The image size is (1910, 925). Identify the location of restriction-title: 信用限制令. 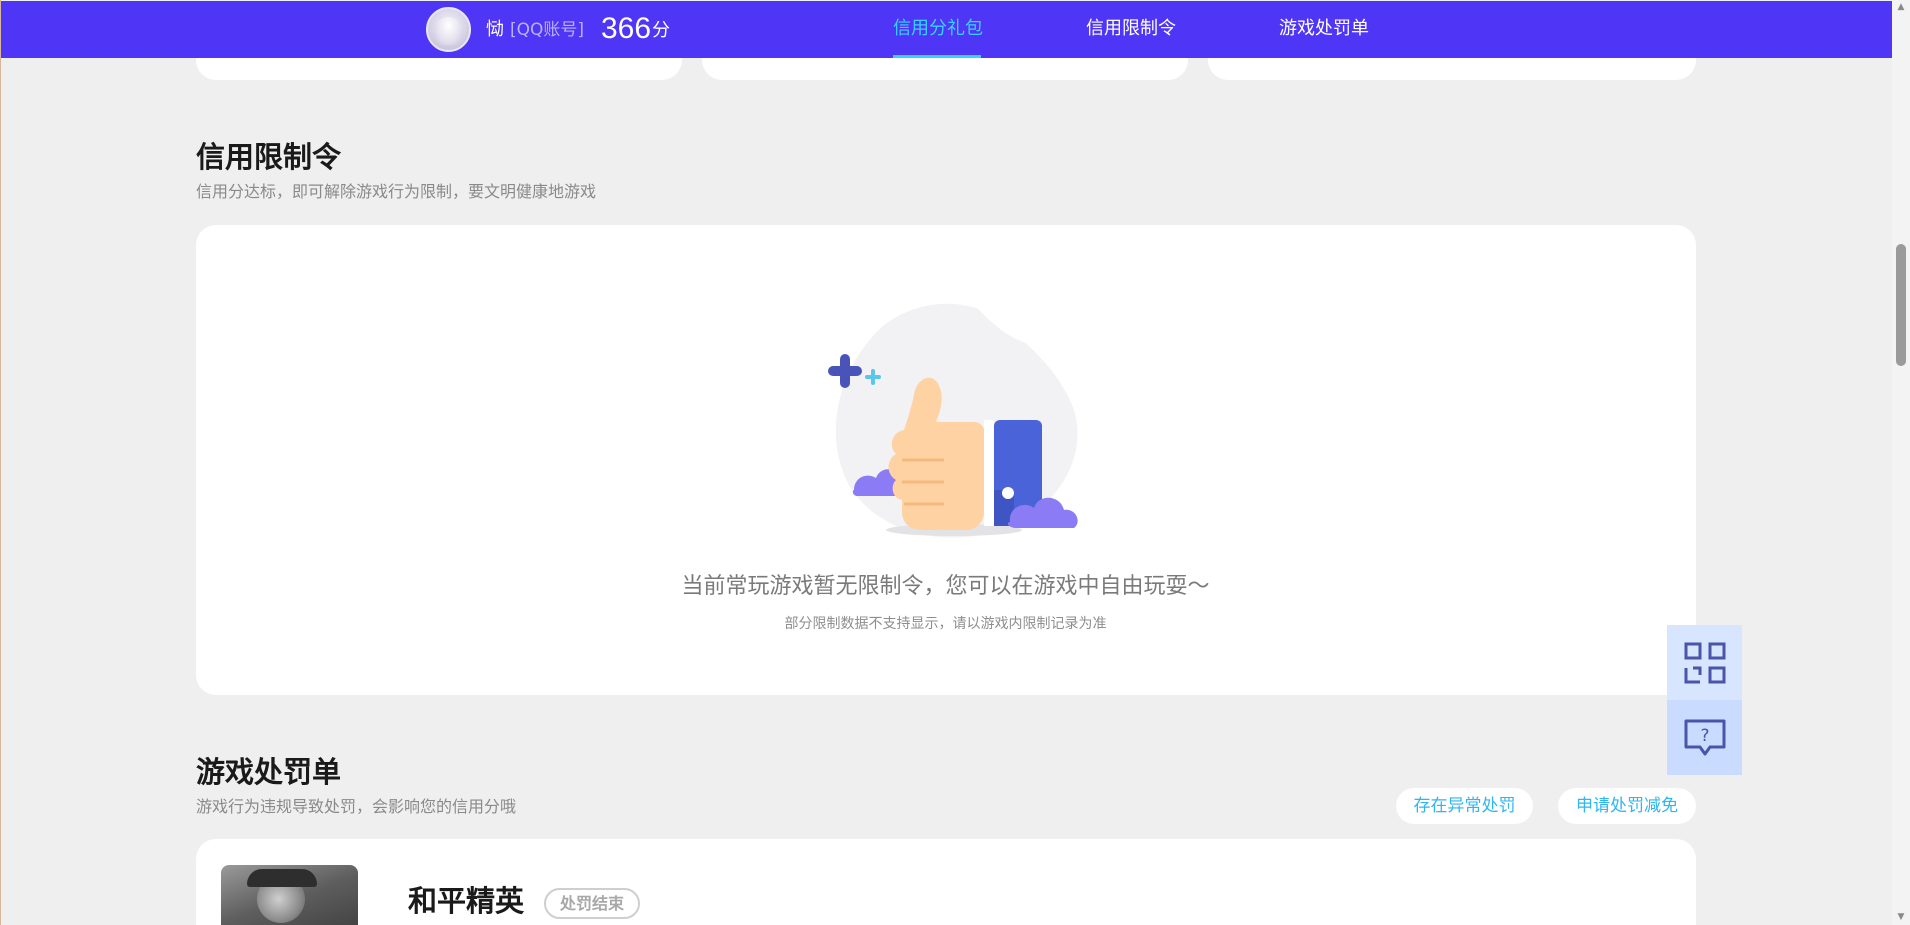
(269, 157).